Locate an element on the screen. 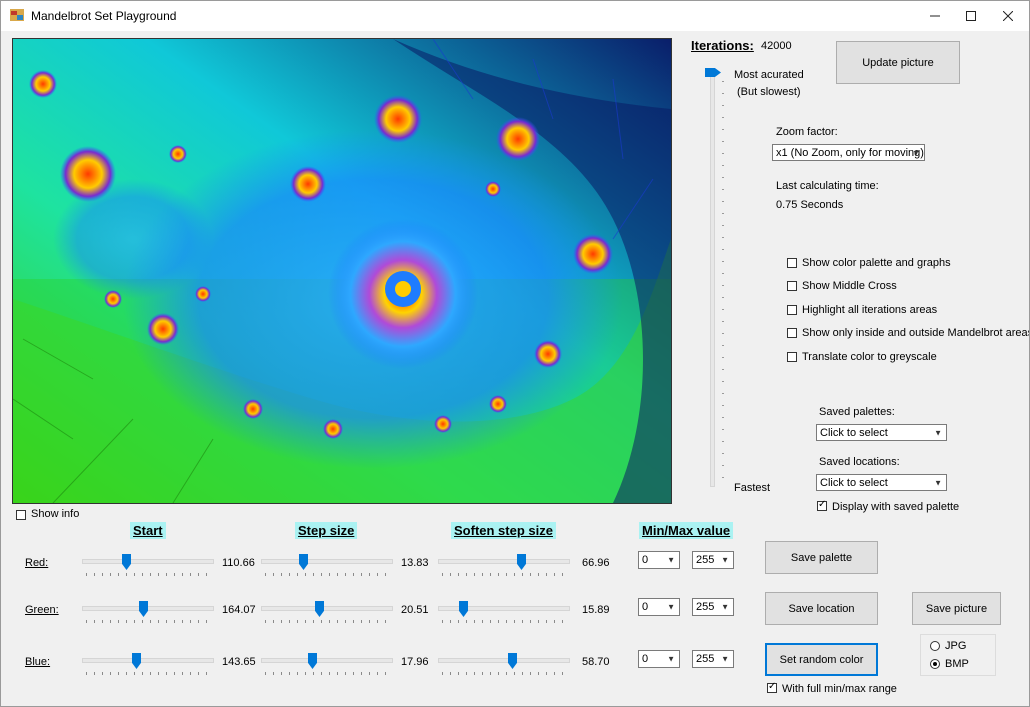 The height and width of the screenshot is (707, 1030). iterations-value: 42000 is located at coordinates (776, 46).